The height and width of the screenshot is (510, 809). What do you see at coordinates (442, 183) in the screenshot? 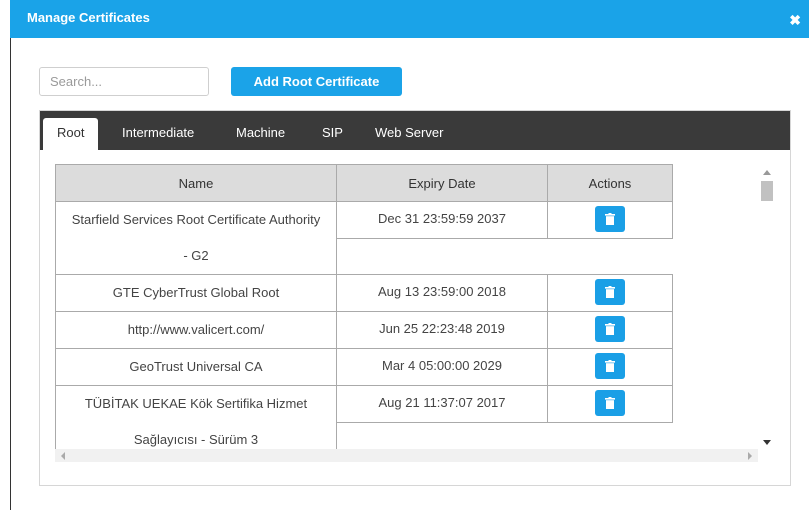
I see `column-header-expiry: Expiry Date` at bounding box center [442, 183].